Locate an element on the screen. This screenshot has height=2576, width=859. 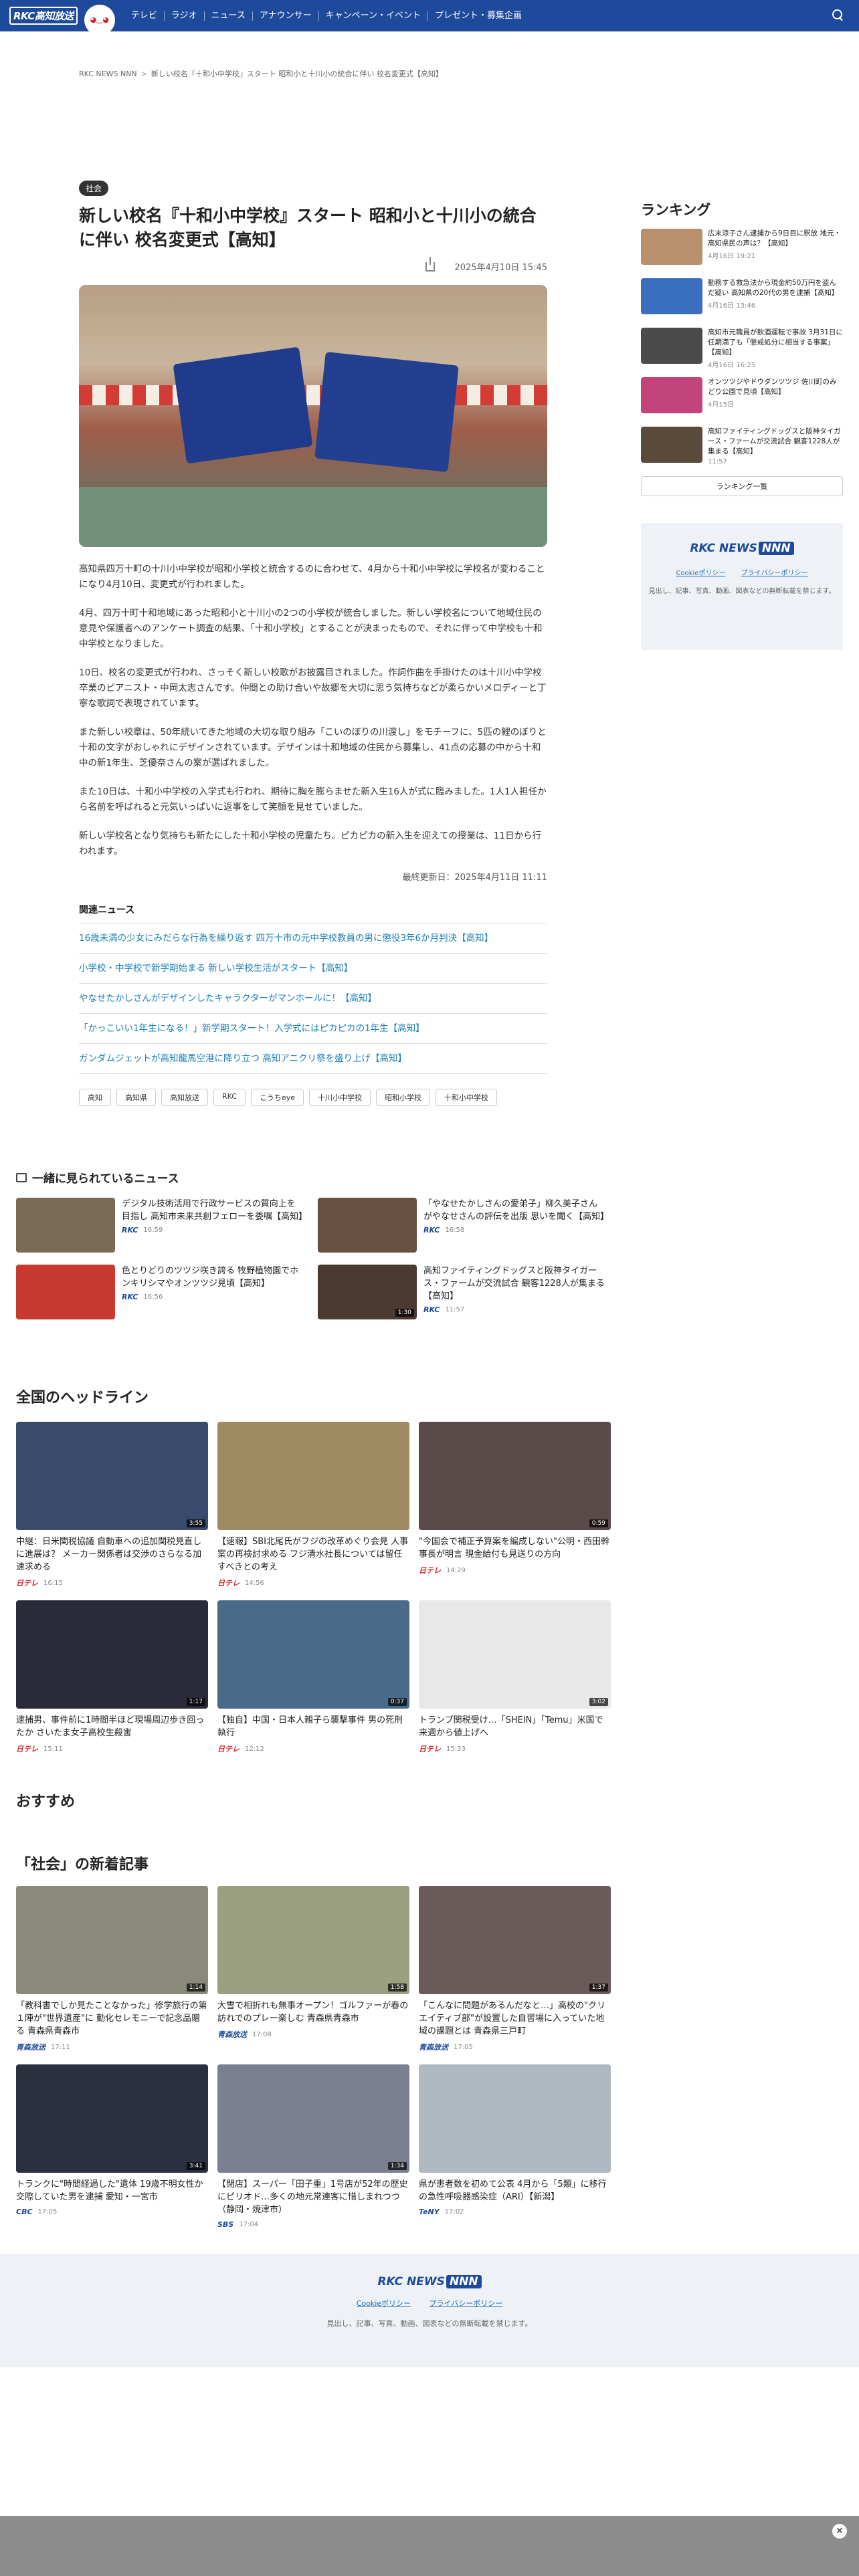
ranking-all-button: ランキング一覧 is located at coordinates (742, 486).